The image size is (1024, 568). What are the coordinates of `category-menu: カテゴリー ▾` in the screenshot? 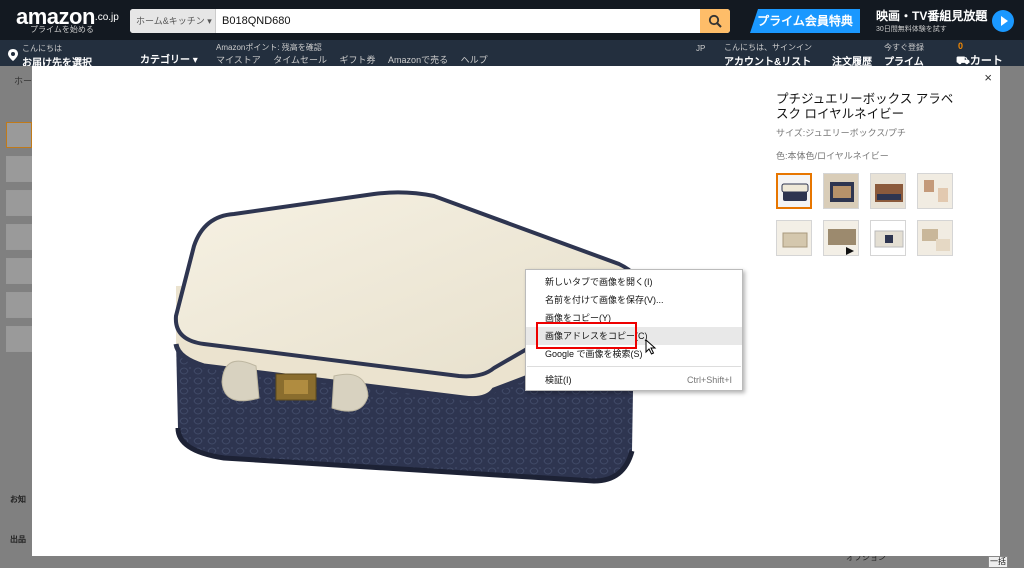 It's located at (169, 58).